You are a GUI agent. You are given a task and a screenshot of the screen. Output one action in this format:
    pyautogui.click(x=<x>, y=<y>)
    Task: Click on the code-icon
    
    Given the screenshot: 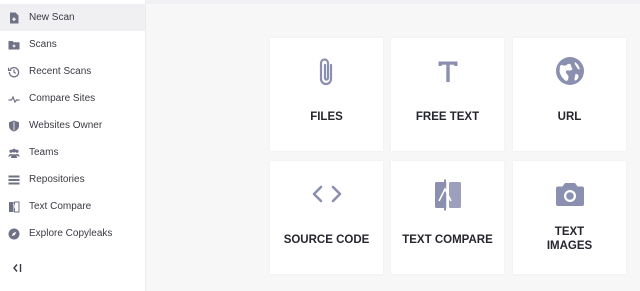 What is the action you would take?
    pyautogui.click(x=326, y=194)
    